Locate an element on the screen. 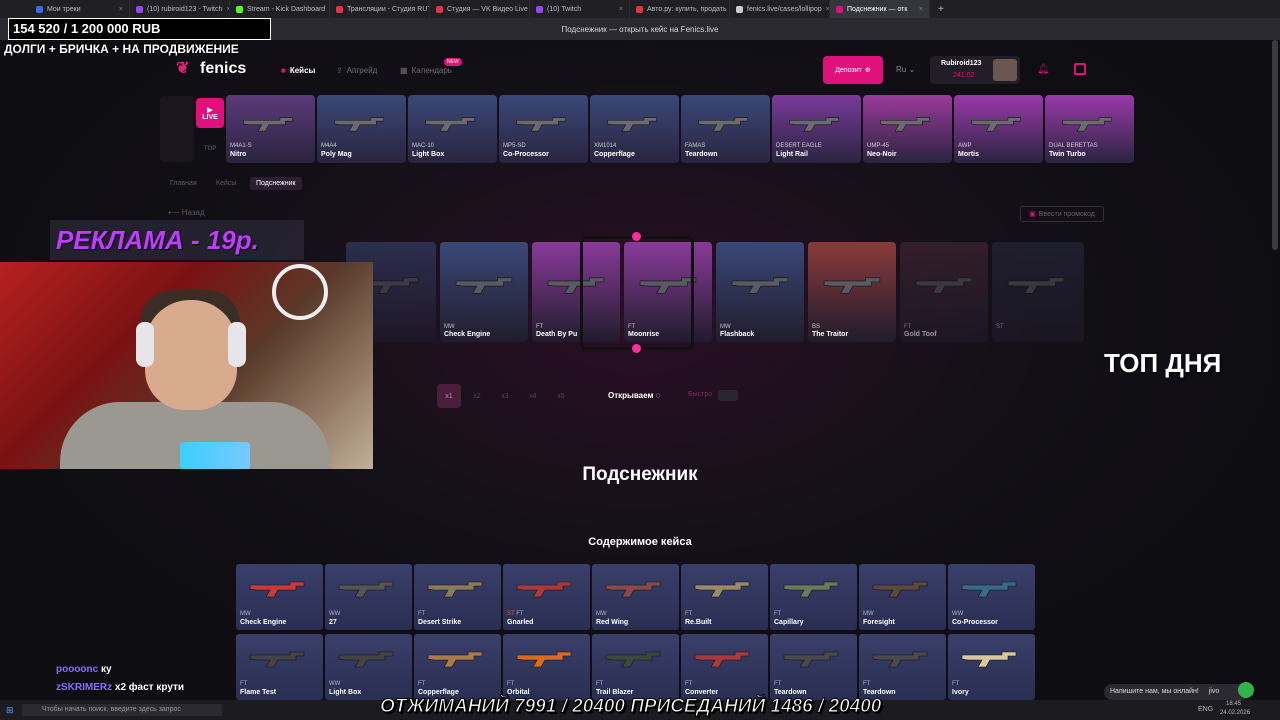  nav-cases: ■ Кейсы is located at coordinates (298, 70).